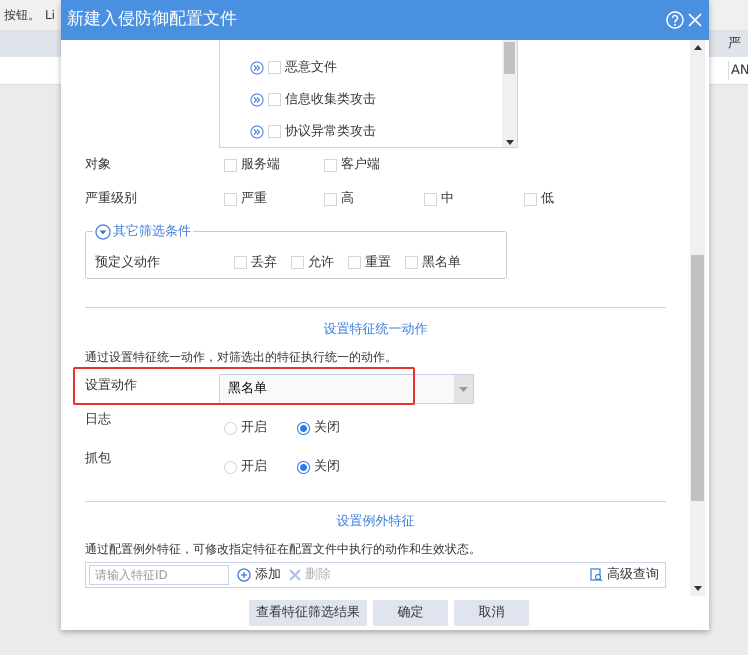  What do you see at coordinates (128, 263) in the screenshot?
I see `filter-label: 预定义动作` at bounding box center [128, 263].